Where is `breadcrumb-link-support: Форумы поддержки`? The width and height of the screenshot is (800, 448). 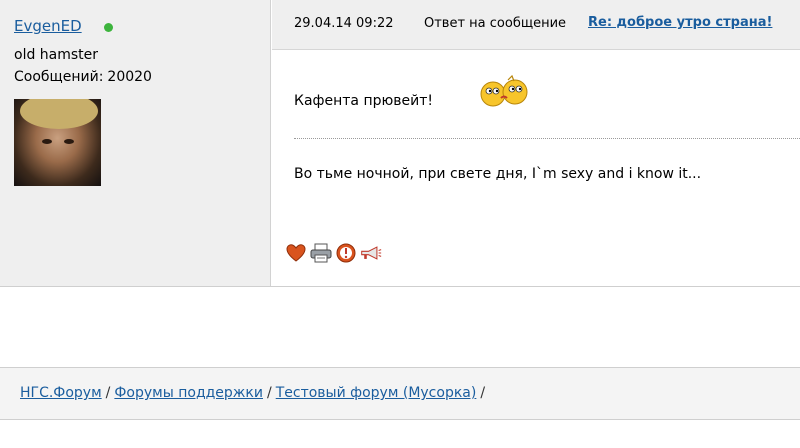
breadcrumb-link-support: Форумы поддержки is located at coordinates (188, 393).